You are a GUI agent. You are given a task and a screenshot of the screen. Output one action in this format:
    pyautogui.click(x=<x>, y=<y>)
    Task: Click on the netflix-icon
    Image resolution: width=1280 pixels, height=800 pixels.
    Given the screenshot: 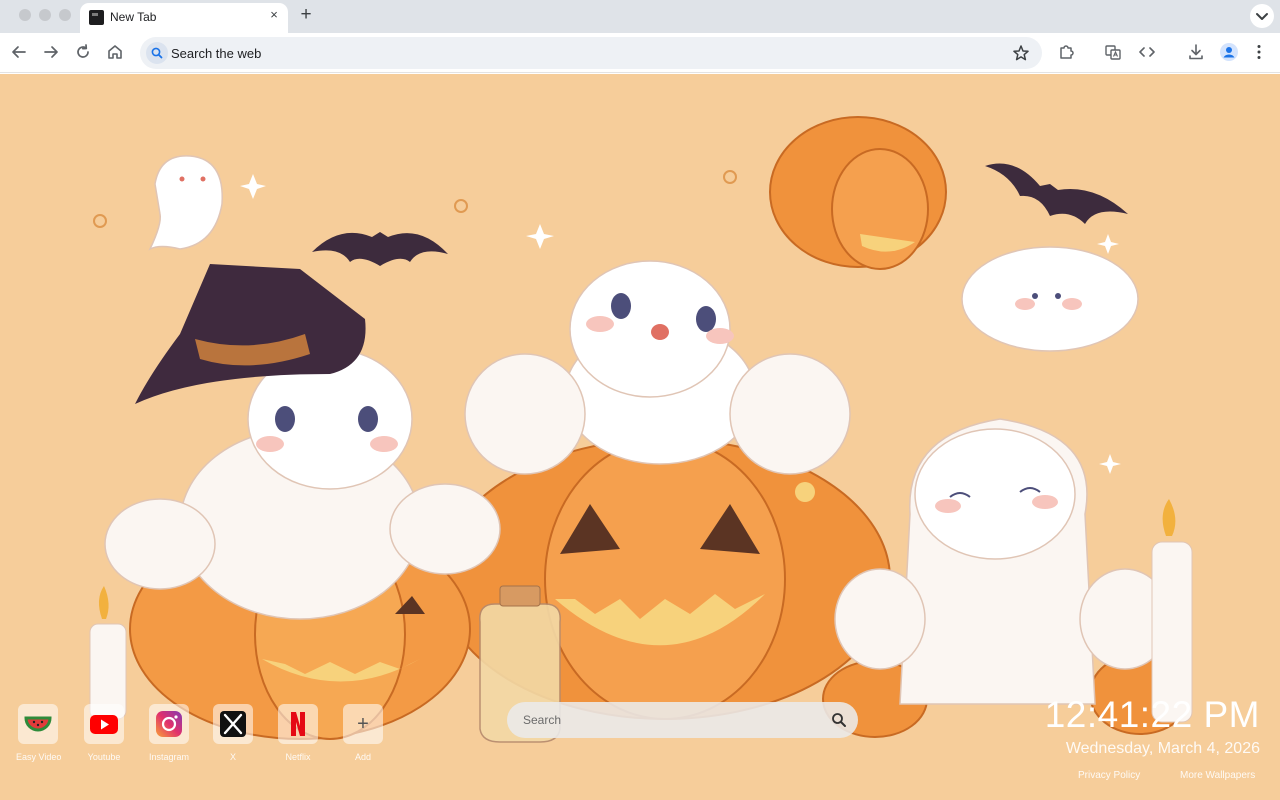 What is the action you would take?
    pyautogui.click(x=298, y=724)
    